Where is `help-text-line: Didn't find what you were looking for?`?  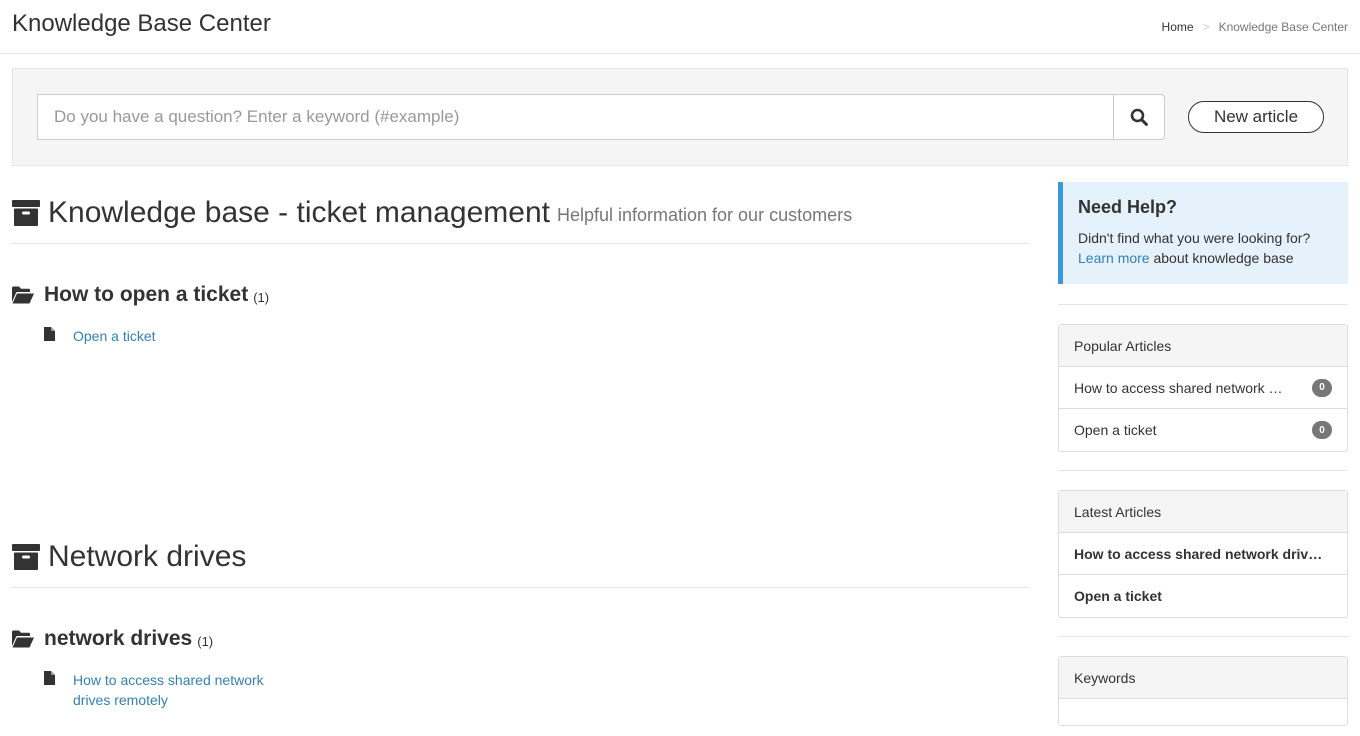
help-text-line: Didn't find what you were looking for? is located at coordinates (1194, 238).